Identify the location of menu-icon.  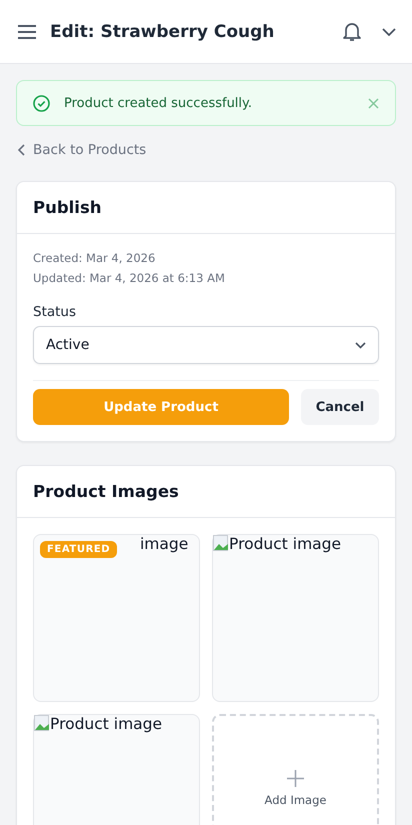
(27, 31).